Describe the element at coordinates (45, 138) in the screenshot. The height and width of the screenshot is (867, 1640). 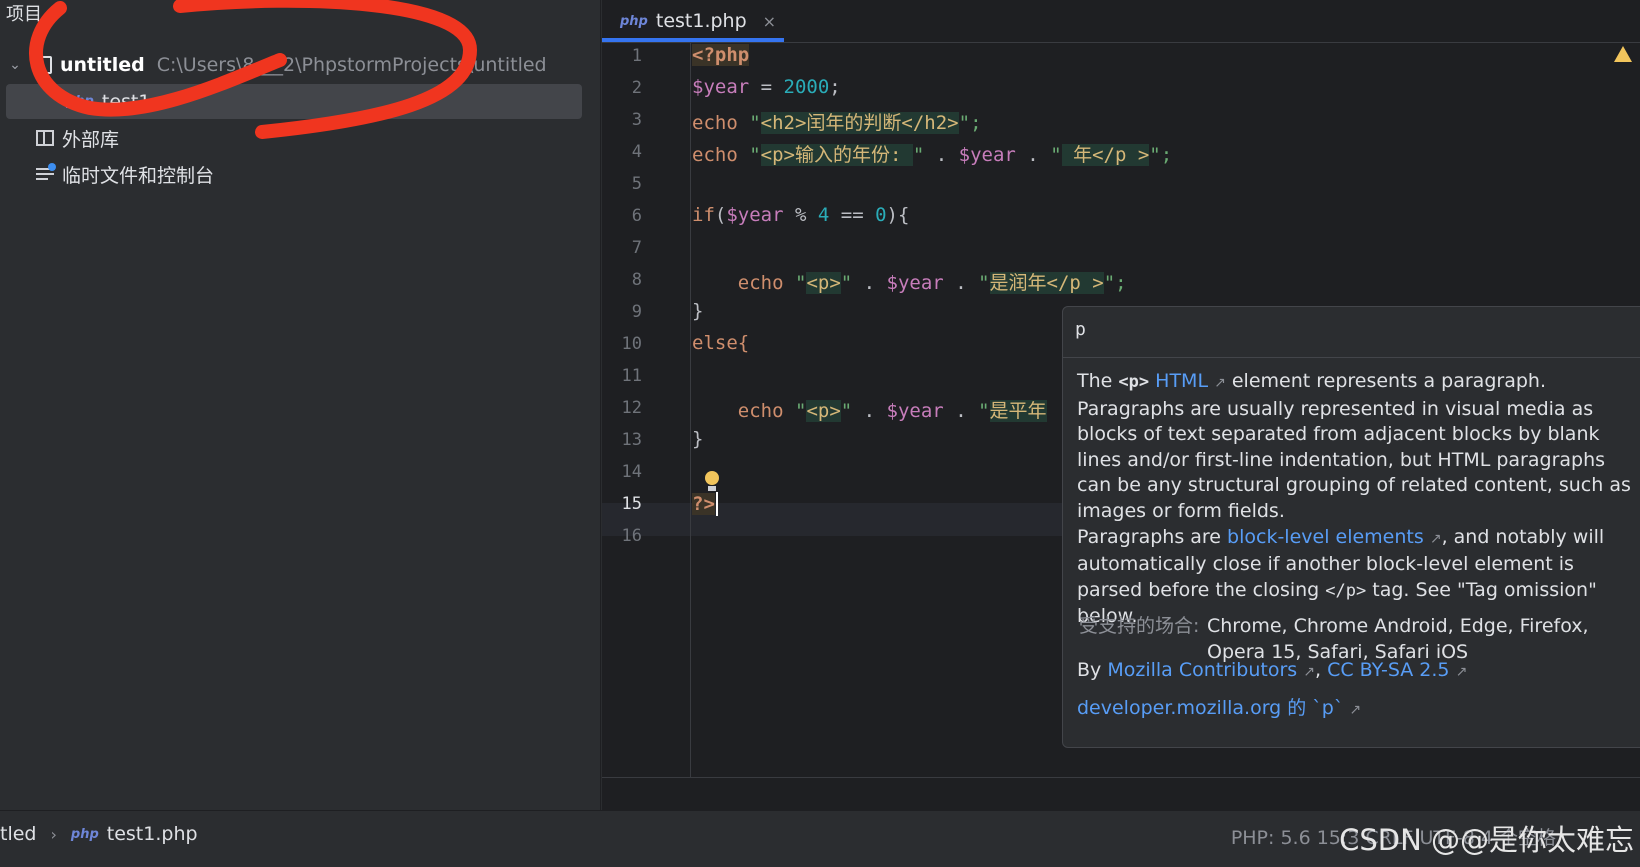
I see `library-icon` at that location.